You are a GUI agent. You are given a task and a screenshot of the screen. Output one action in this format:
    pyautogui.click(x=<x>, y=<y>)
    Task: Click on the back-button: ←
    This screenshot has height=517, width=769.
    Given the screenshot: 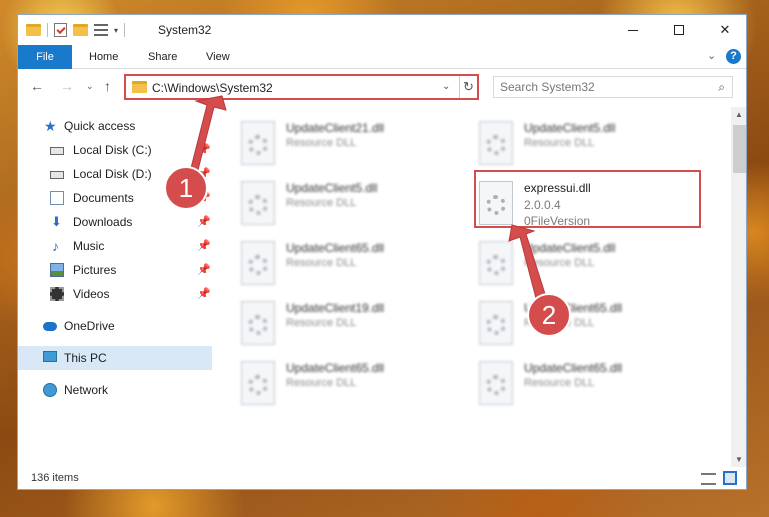 What is the action you would take?
    pyautogui.click(x=37, y=86)
    